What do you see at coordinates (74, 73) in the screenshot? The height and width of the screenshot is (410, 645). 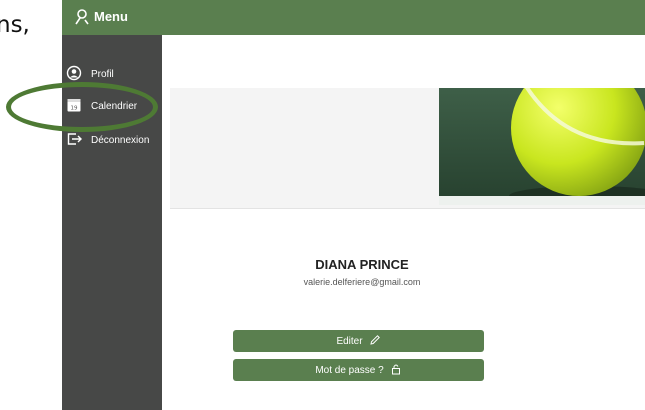 I see `profile-icon` at bounding box center [74, 73].